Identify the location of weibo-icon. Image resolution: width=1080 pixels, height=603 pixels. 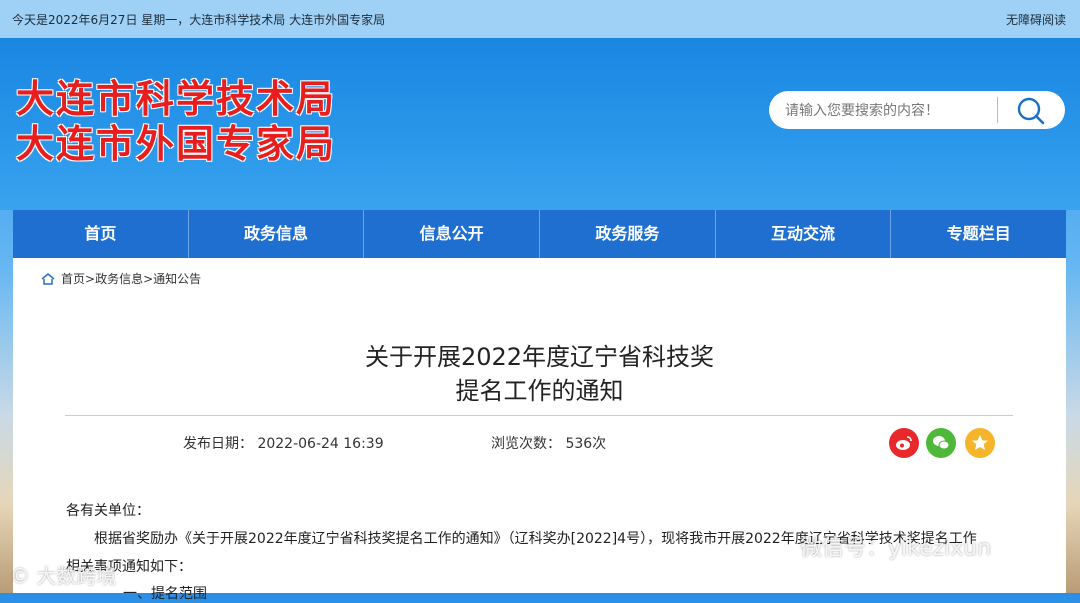
(904, 443).